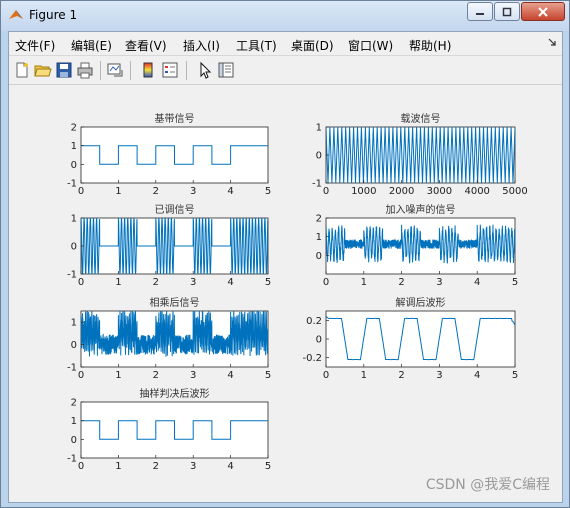 Image resolution: width=570 pixels, height=508 pixels. What do you see at coordinates (175, 302) in the screenshot?
I see `axes-title: 相乘后信号` at bounding box center [175, 302].